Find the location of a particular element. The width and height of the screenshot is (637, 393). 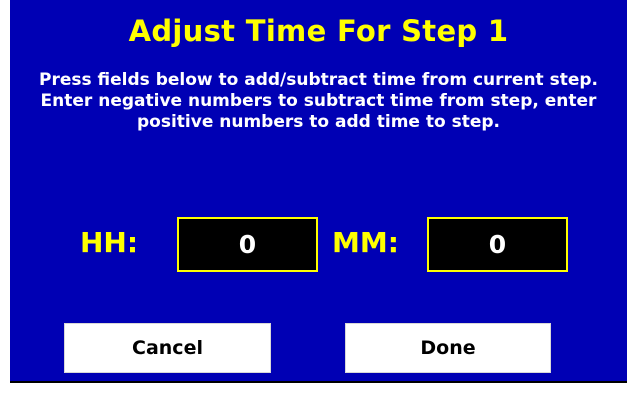

hours-field: 0 is located at coordinates (247, 244).